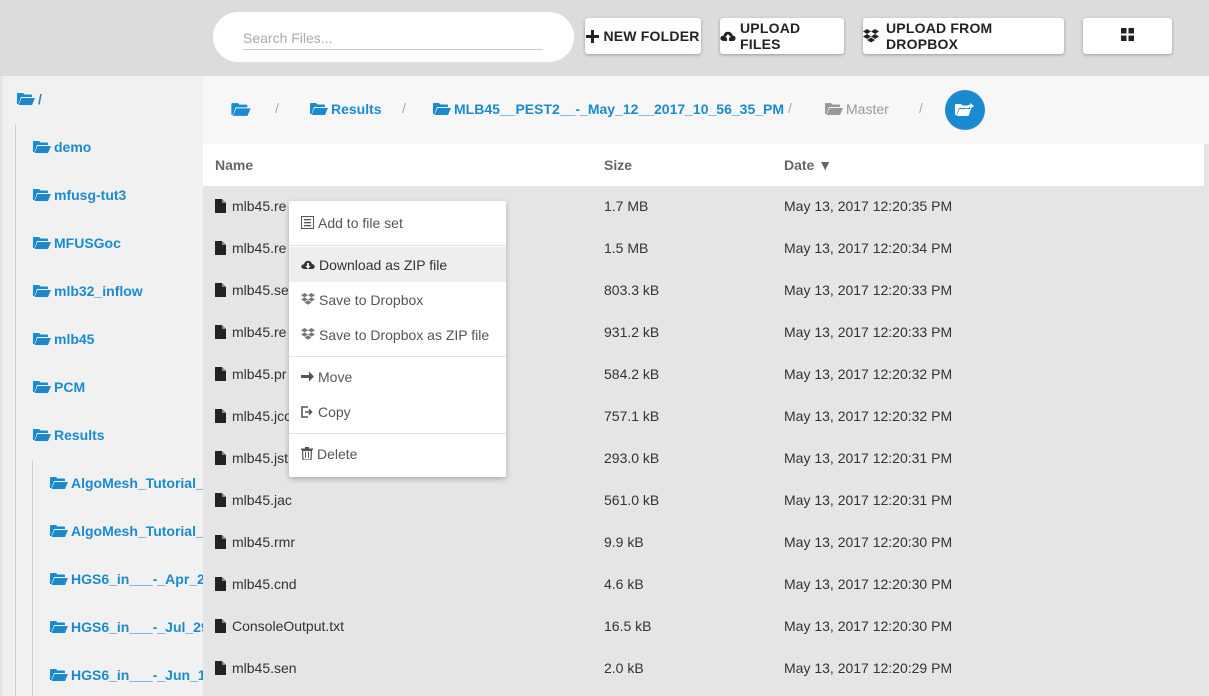 Image resolution: width=1209 pixels, height=696 pixels. I want to click on tree-item-demo: demo, so click(62, 147).